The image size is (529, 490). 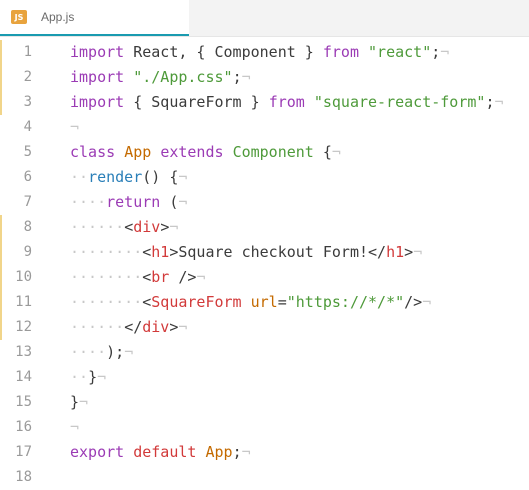 What do you see at coordinates (264, 327) in the screenshot?
I see `code-line: 12 ······</div>¬` at bounding box center [264, 327].